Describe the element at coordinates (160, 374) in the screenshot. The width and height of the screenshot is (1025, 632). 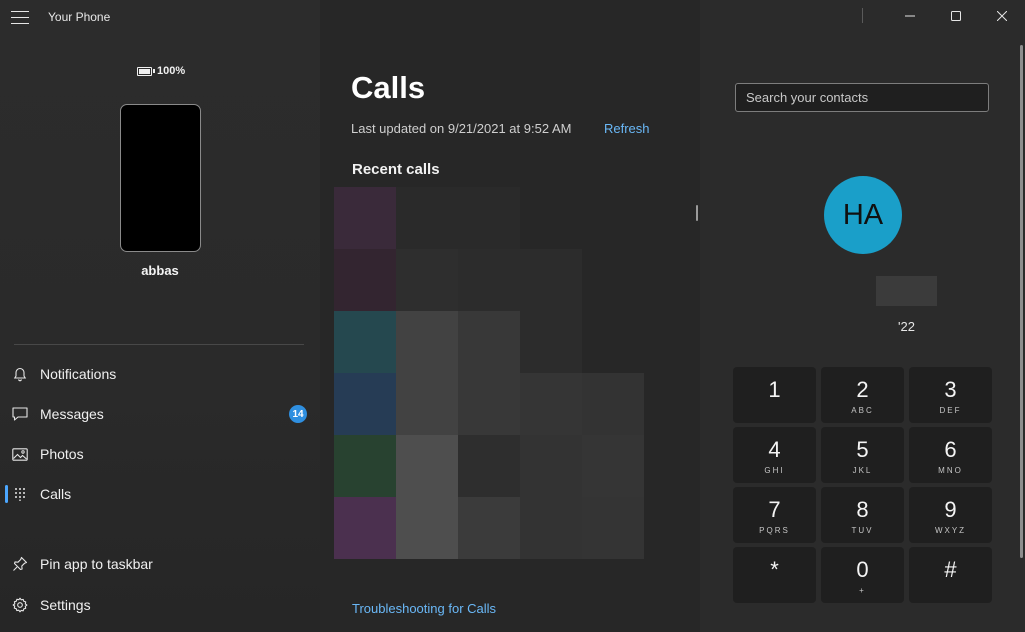
I see `nav-item-notifications: Notifications` at that location.